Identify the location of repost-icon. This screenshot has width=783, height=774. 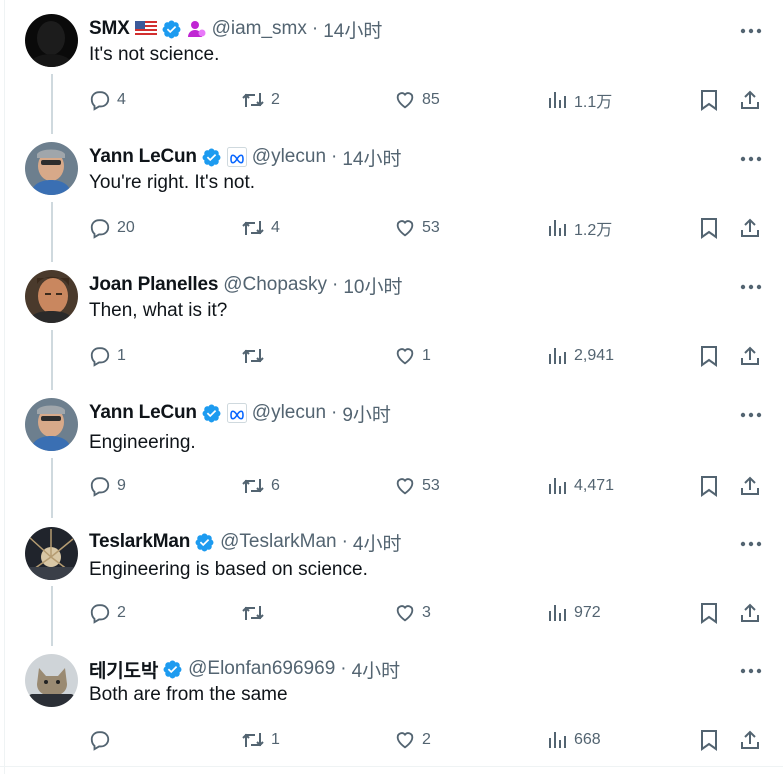
(253, 356).